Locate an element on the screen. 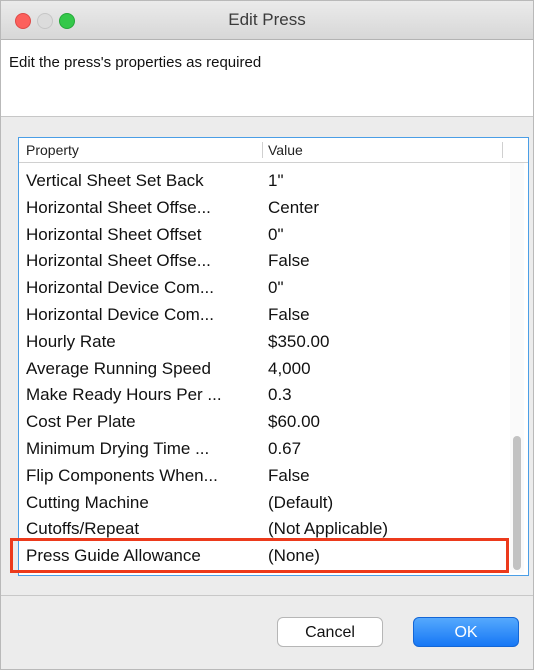  property-column-header: Property is located at coordinates (52, 150).